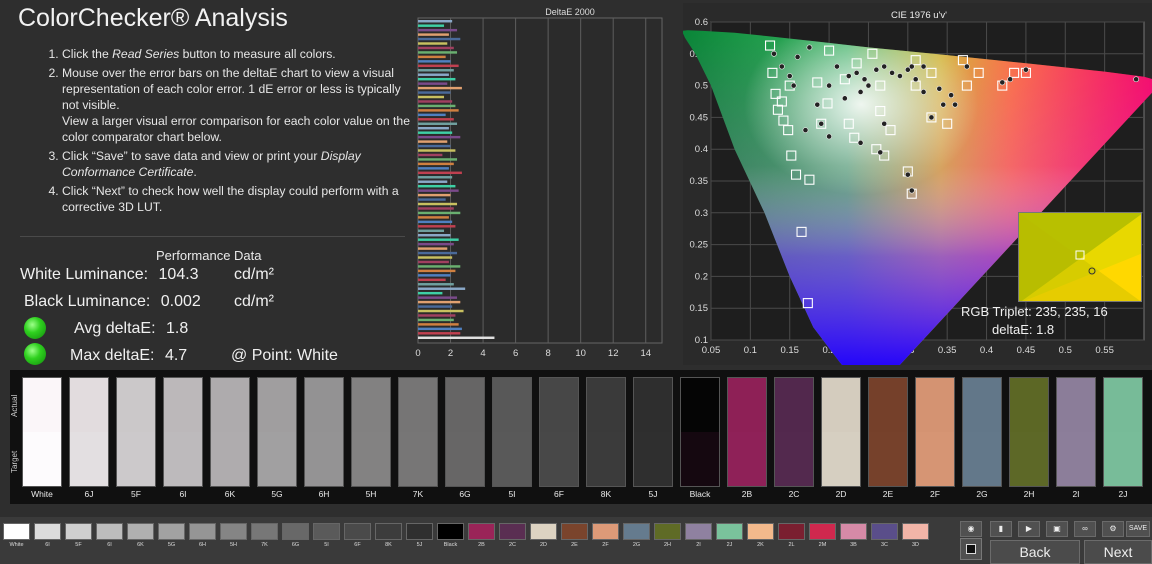 Image resolution: width=1152 pixels, height=564 pixels. I want to click on swatch-2g, so click(982, 432).